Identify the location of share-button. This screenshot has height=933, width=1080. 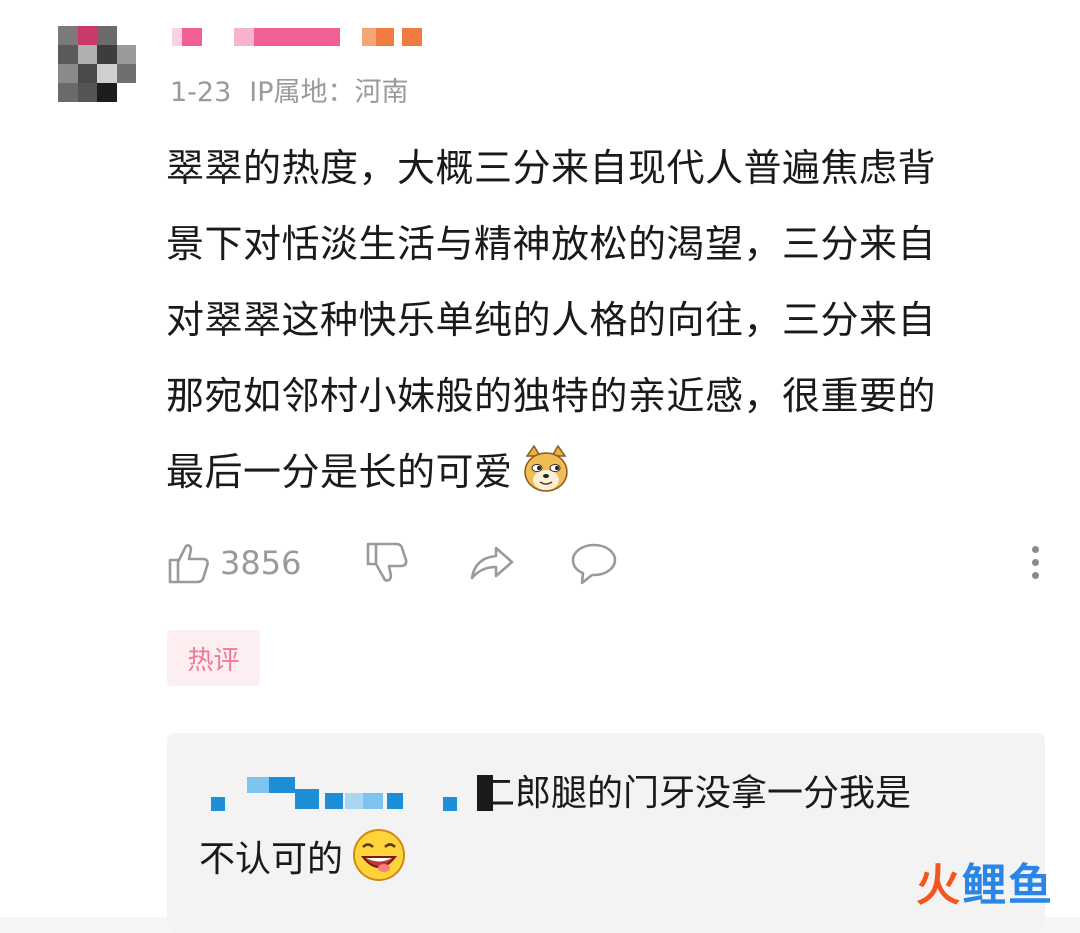
(492, 563).